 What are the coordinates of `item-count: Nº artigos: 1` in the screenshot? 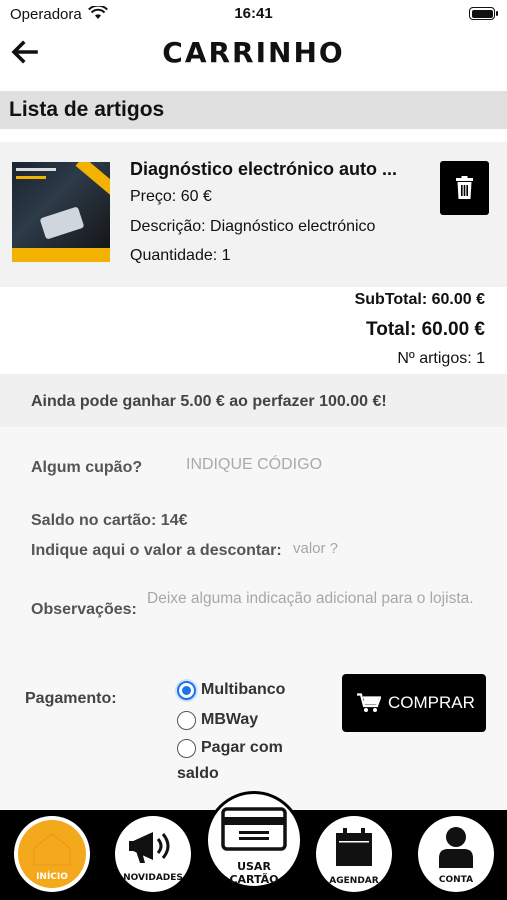 It's located at (441, 358).